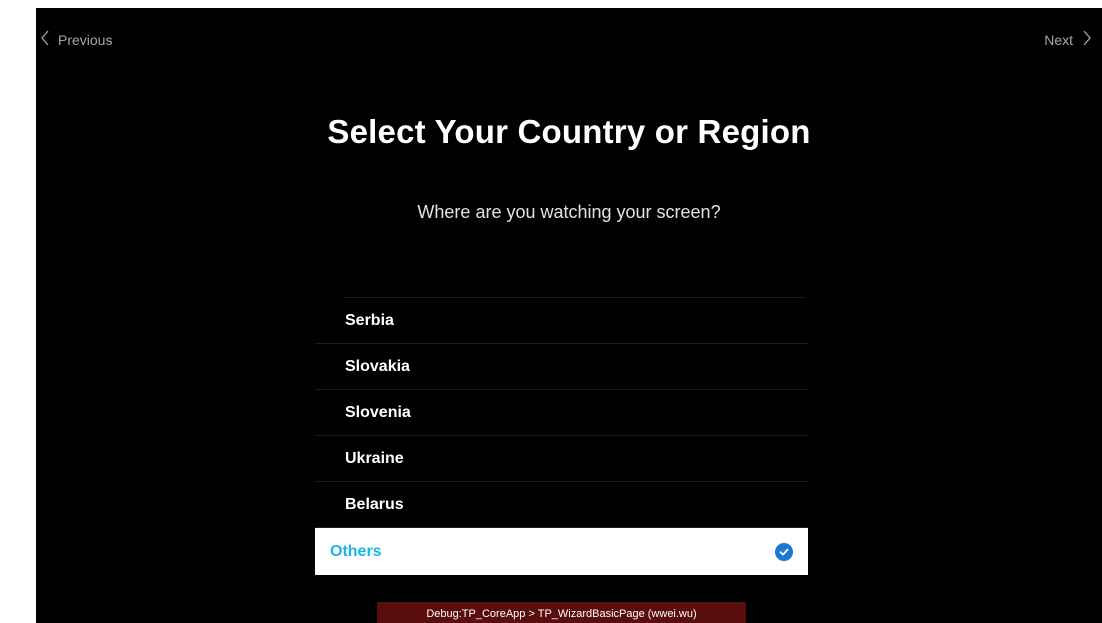  What do you see at coordinates (374, 504) in the screenshot?
I see `country-label: Belarus` at bounding box center [374, 504].